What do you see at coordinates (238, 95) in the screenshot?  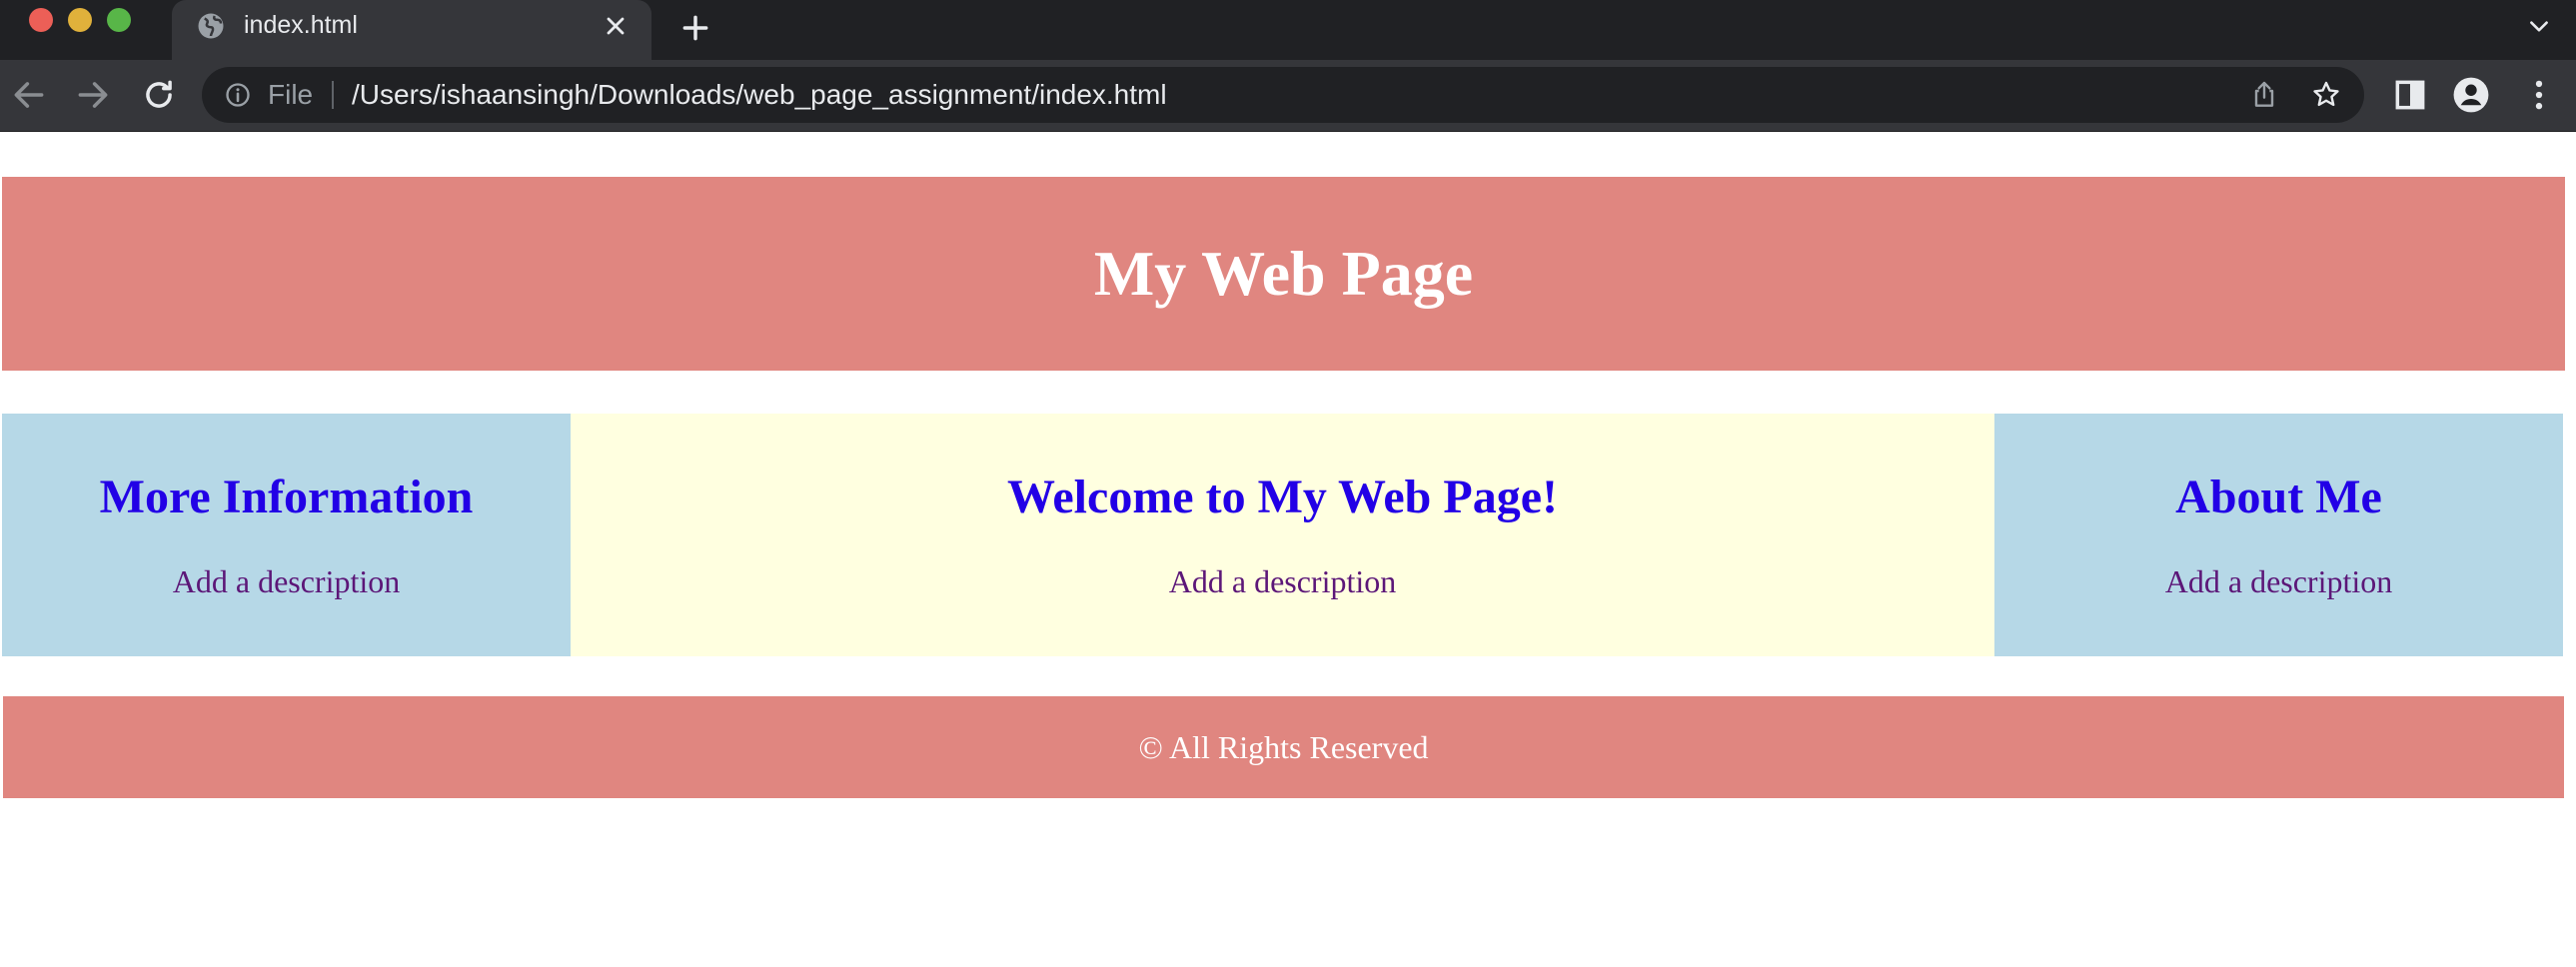 I see `info-icon` at bounding box center [238, 95].